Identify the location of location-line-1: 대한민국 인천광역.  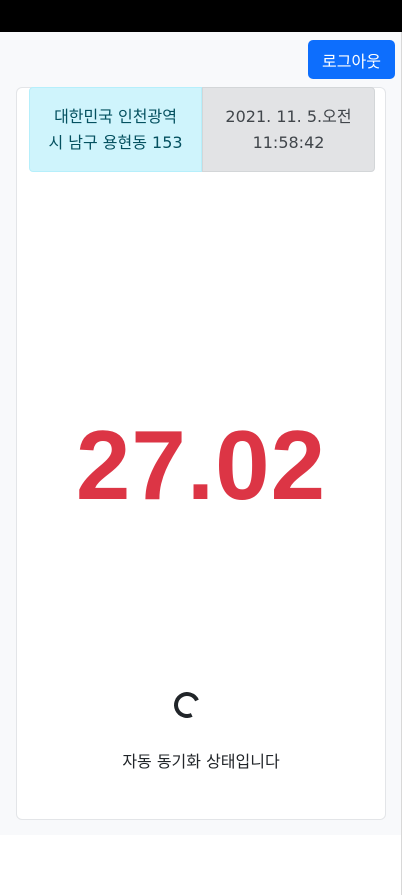
(115, 116).